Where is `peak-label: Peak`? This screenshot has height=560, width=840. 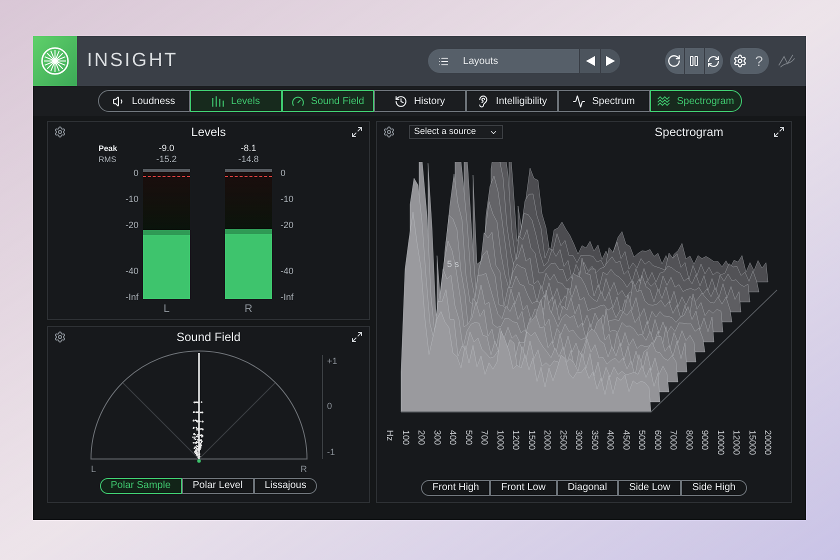 peak-label: Peak is located at coordinates (108, 148).